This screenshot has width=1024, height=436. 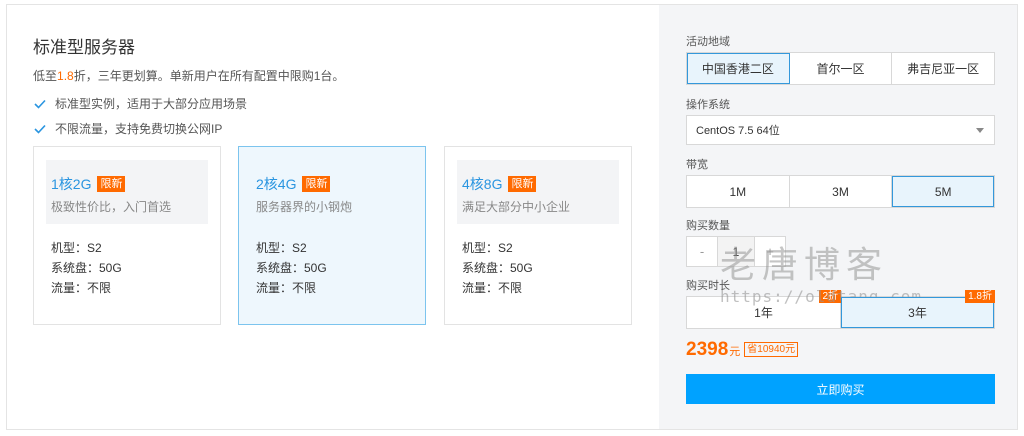 I want to click on discount-tag: 1.8折, so click(x=980, y=296).